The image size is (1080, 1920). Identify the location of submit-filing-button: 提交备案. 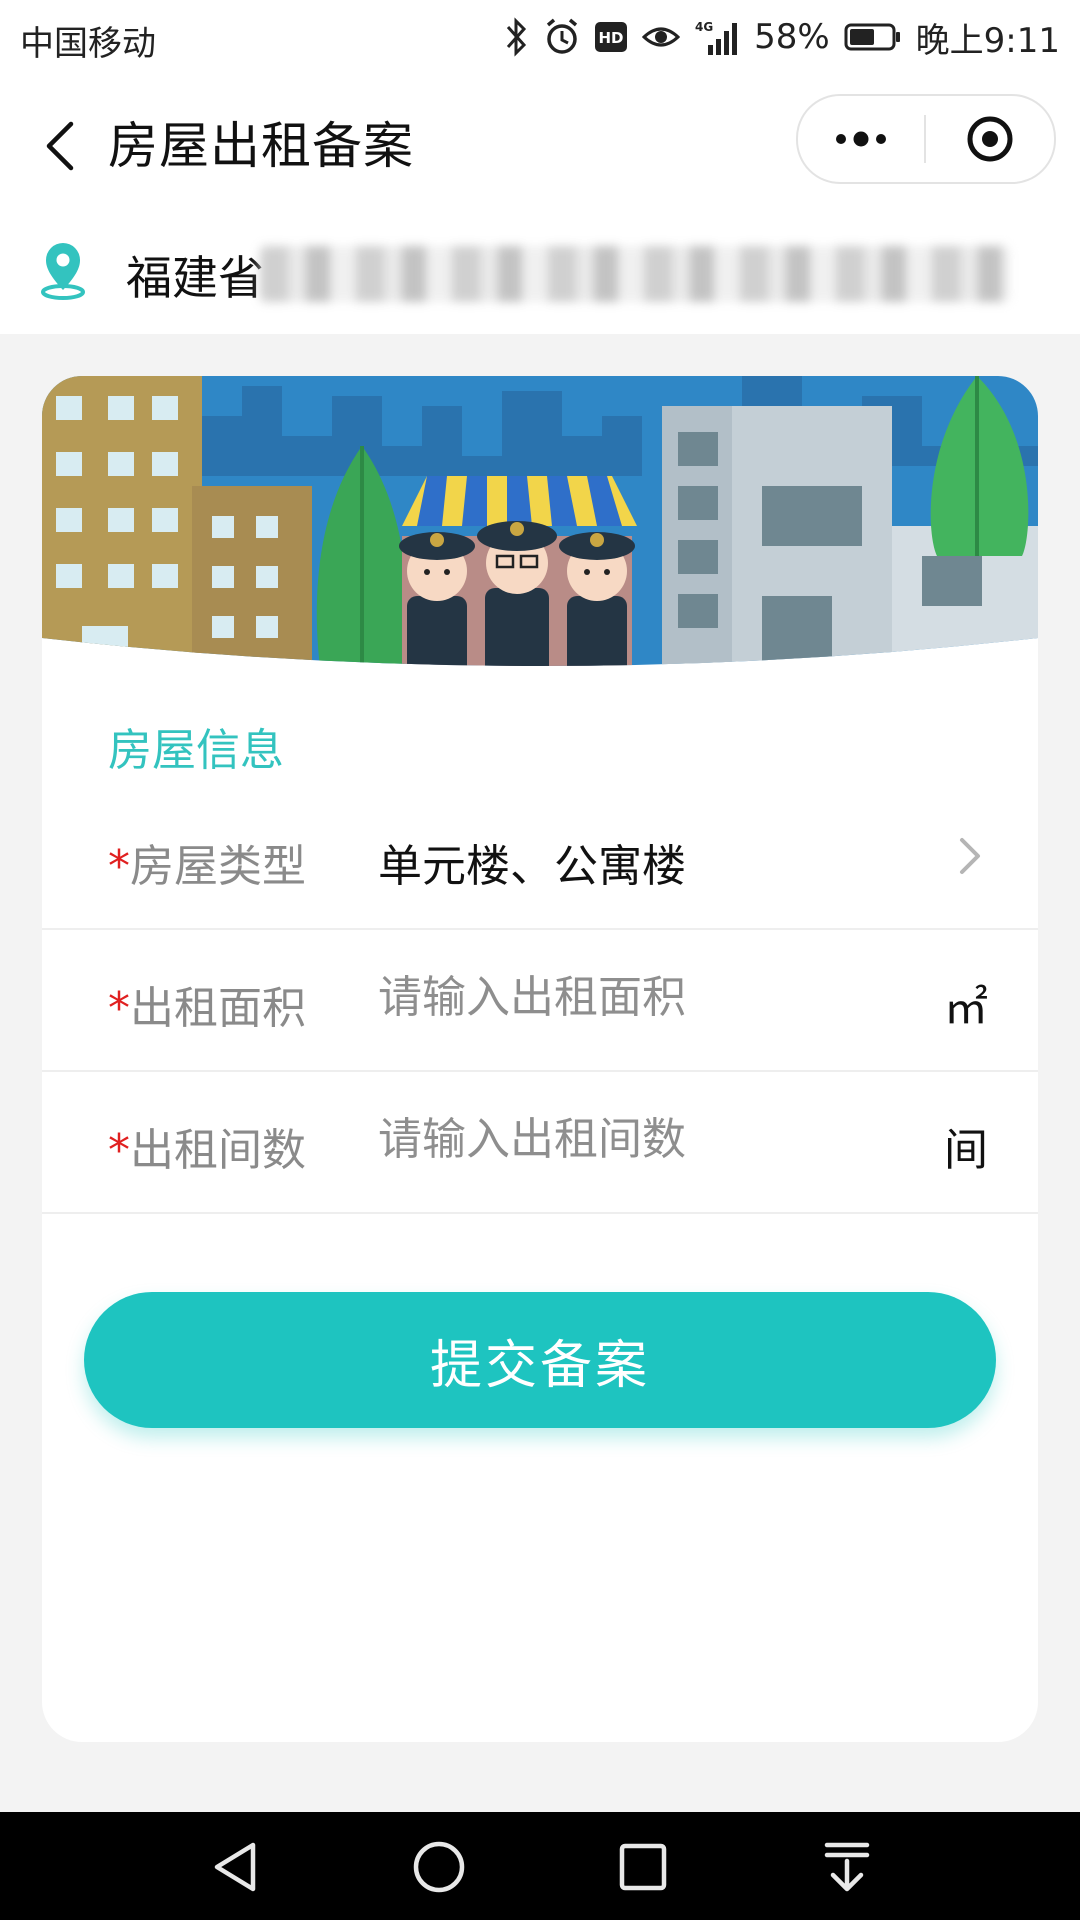
(540, 1360).